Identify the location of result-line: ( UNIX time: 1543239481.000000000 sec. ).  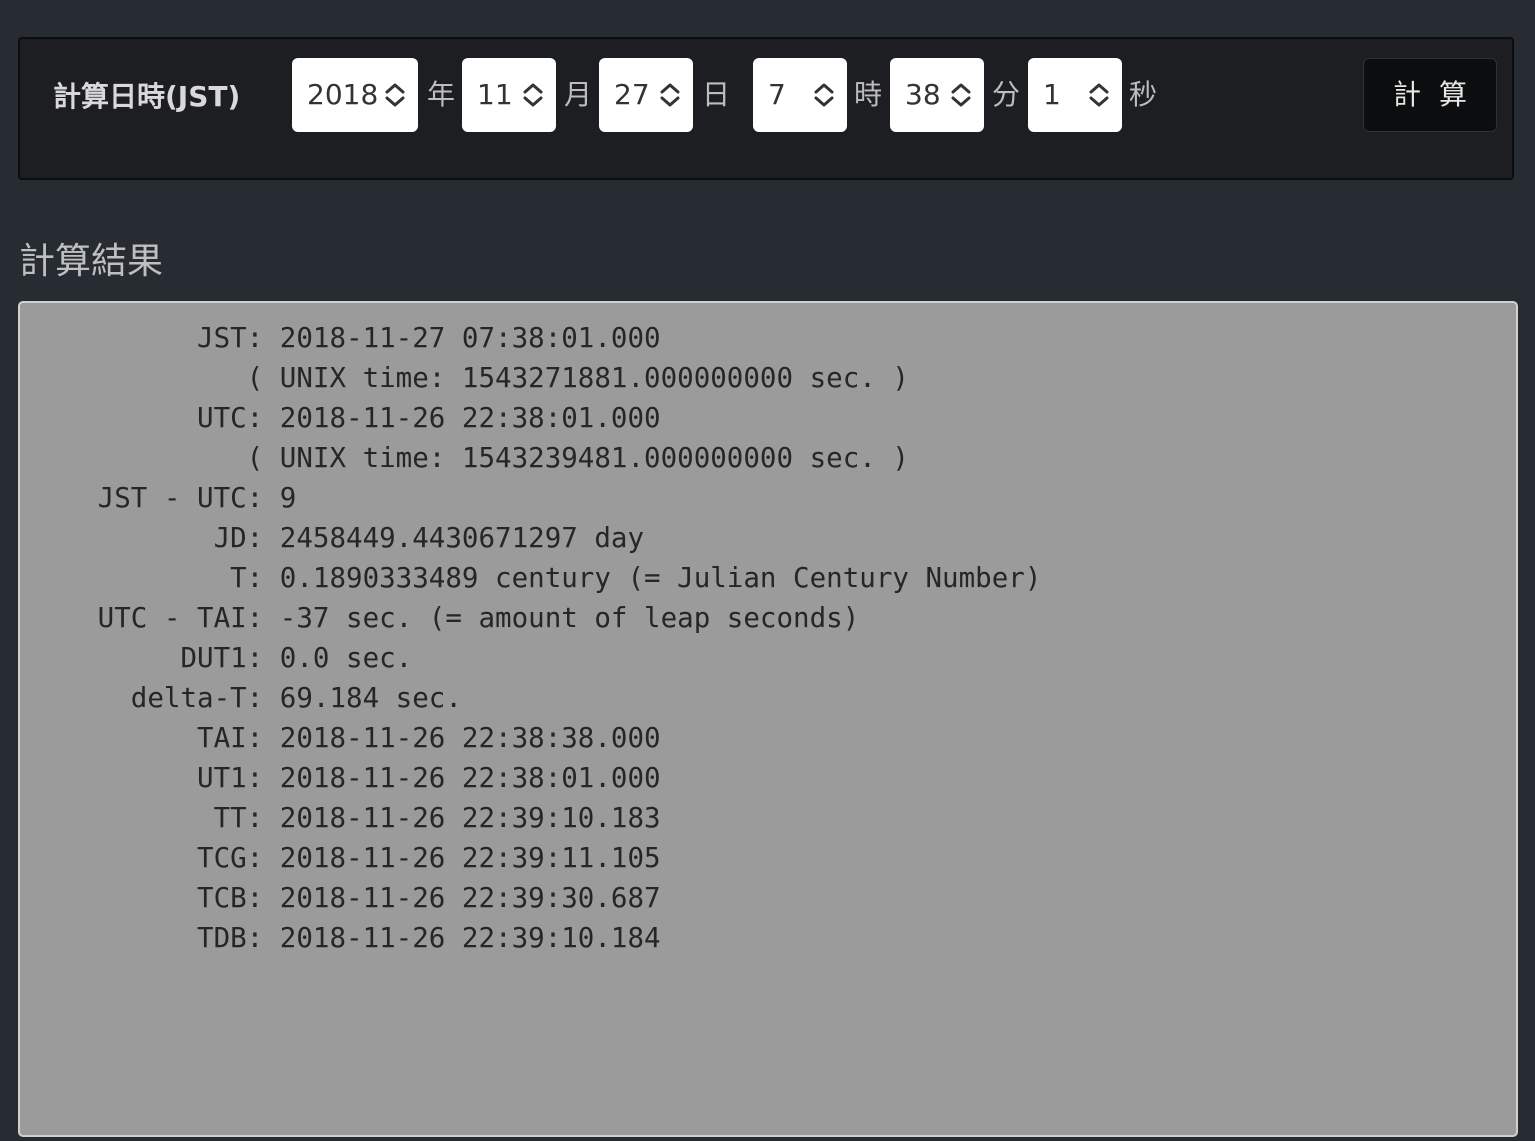
(478, 458).